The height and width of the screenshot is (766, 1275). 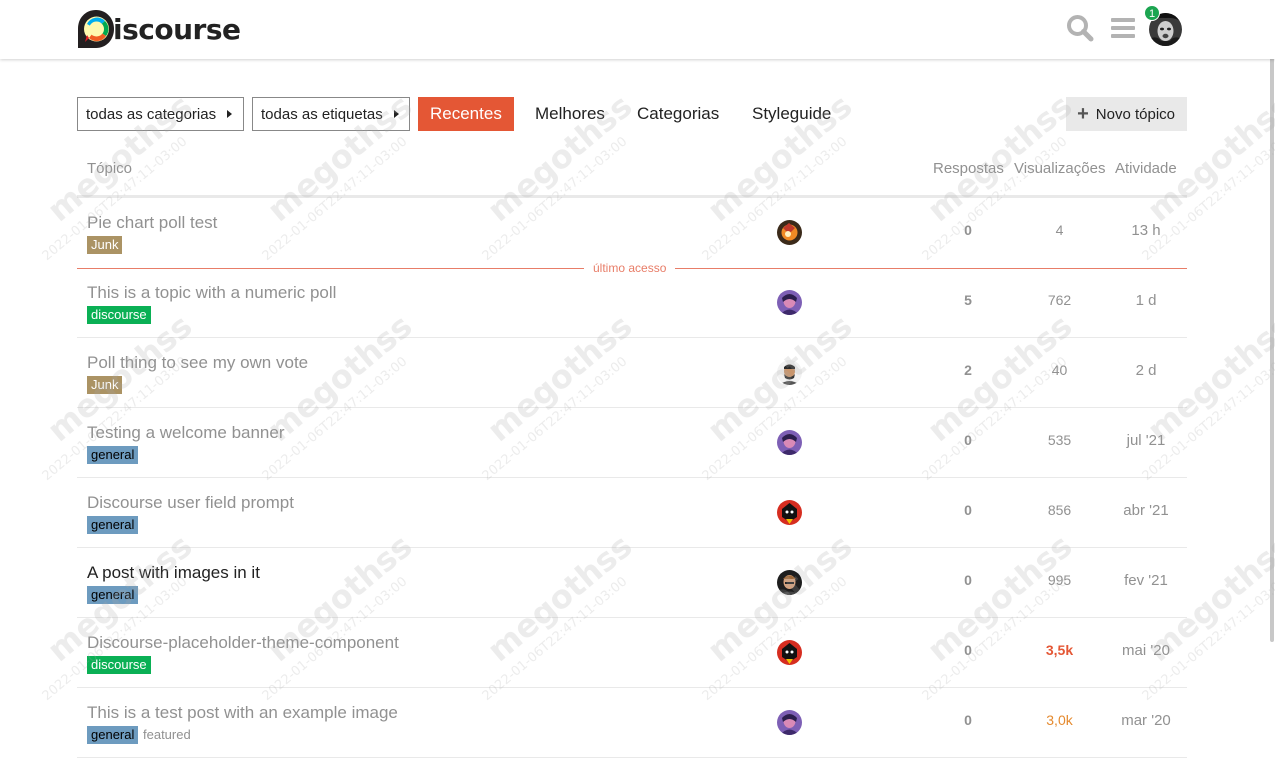 I want to click on reply-count: 2, so click(x=968, y=370).